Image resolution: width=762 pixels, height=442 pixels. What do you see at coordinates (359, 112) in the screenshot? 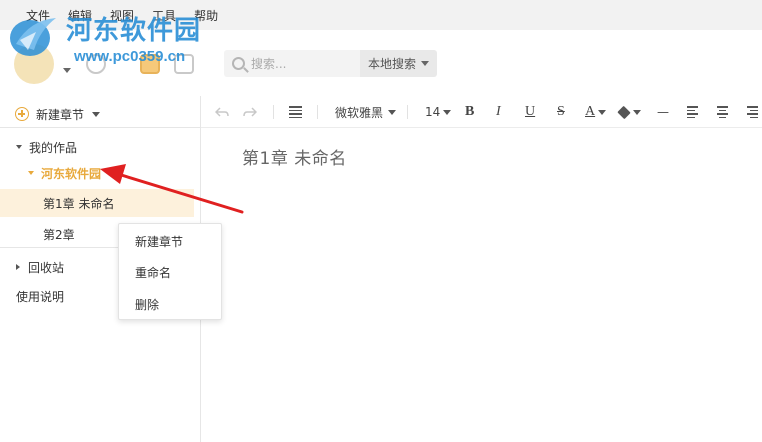
I see `font-family-value: 微软雅黑` at bounding box center [359, 112].